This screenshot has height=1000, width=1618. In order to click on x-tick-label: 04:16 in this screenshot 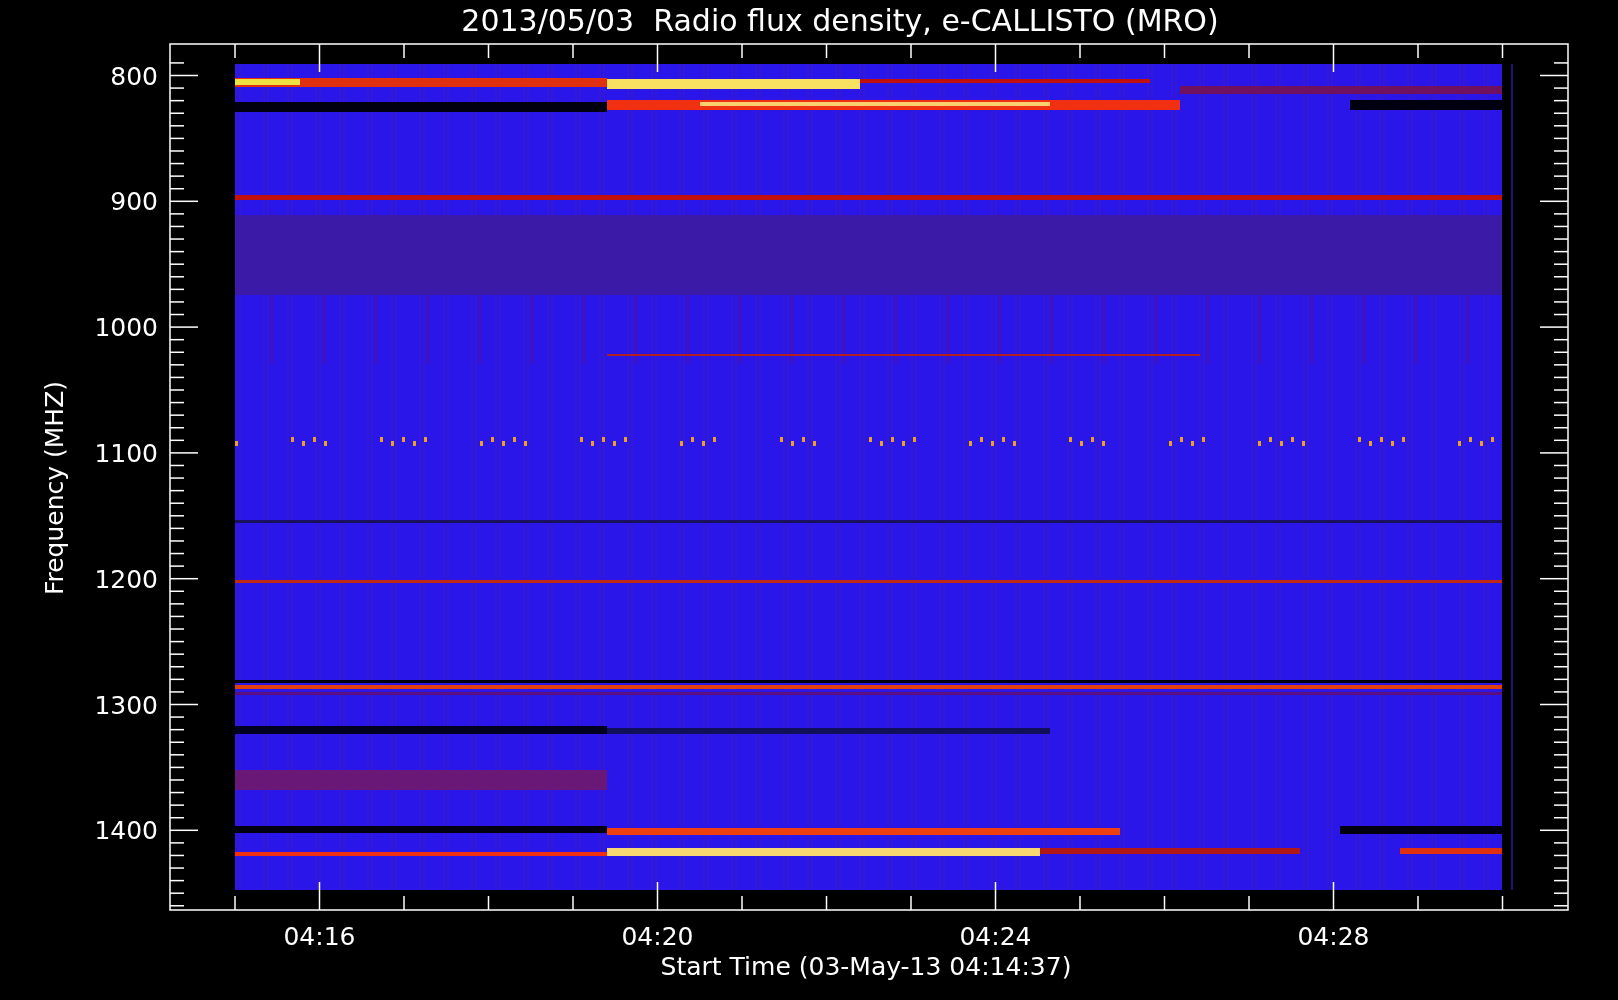, I will do `click(319, 936)`.